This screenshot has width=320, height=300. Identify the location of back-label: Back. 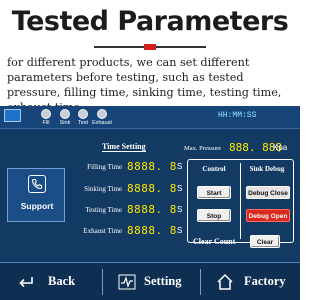
(62, 281).